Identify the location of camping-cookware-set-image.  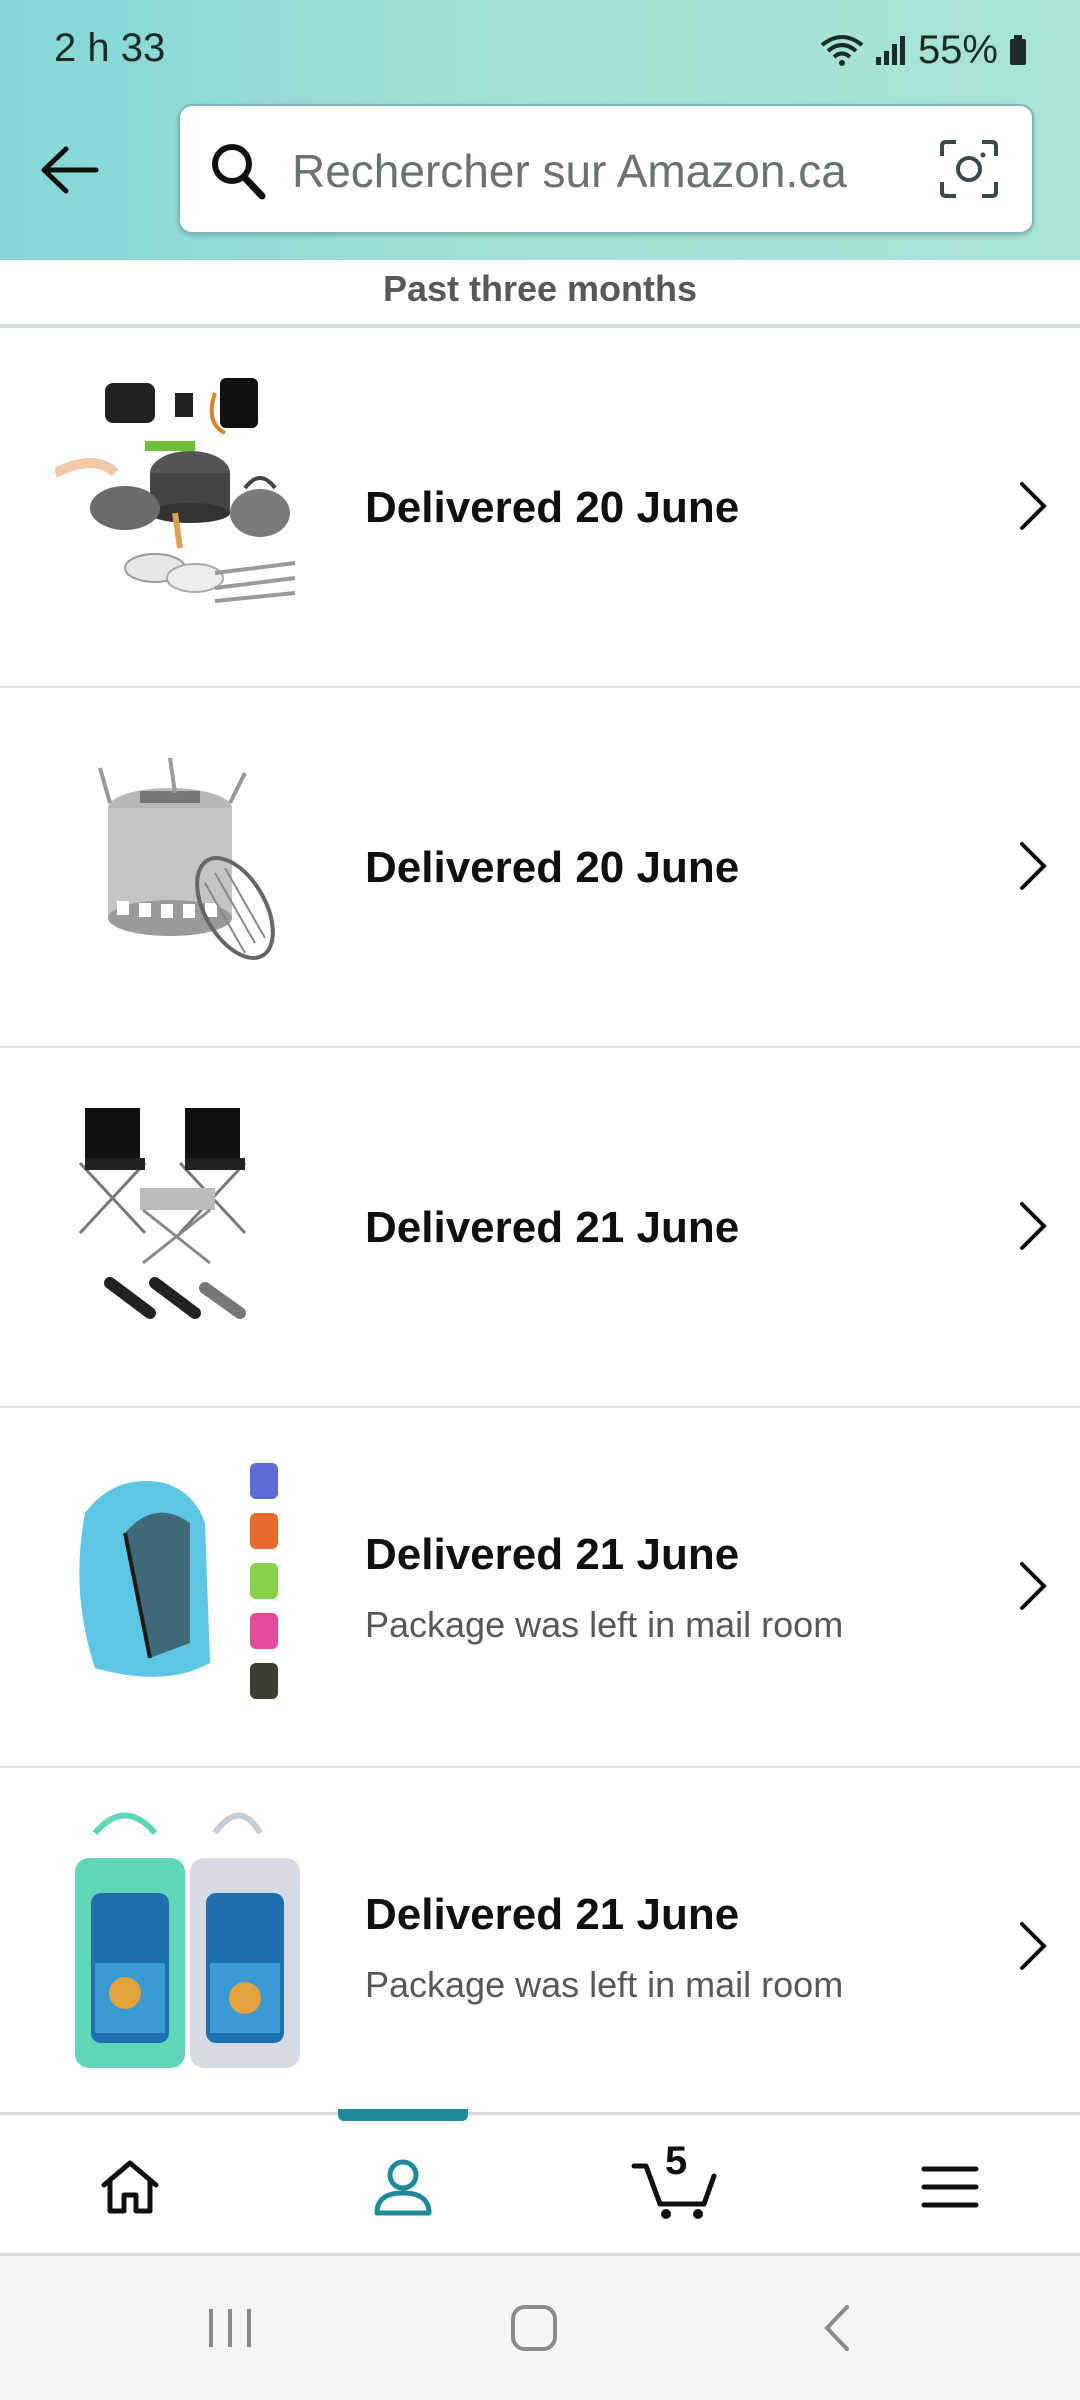
(175, 490).